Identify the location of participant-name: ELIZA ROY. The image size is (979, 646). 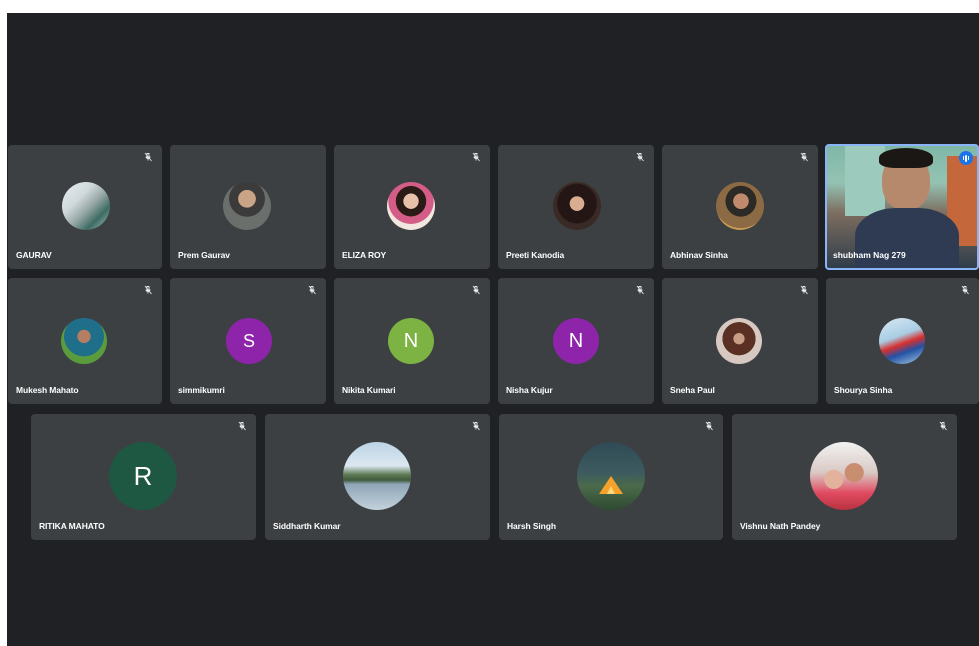
(364, 255).